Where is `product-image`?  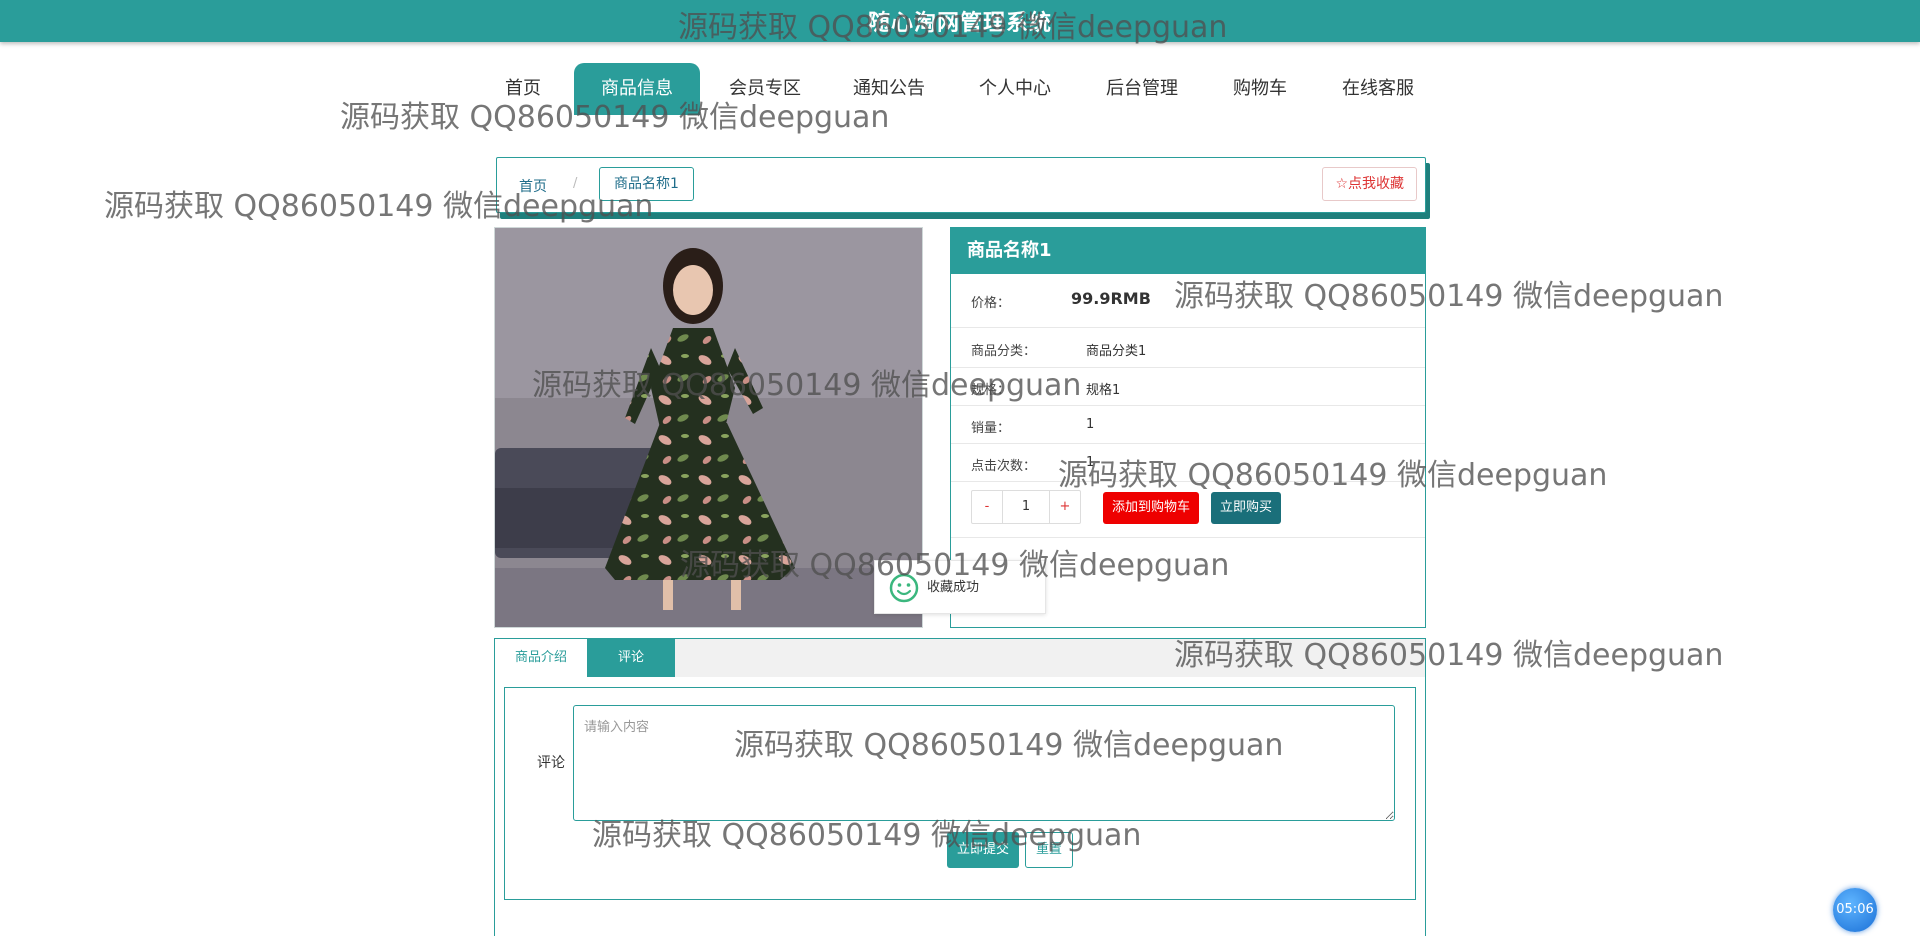 product-image is located at coordinates (708, 427).